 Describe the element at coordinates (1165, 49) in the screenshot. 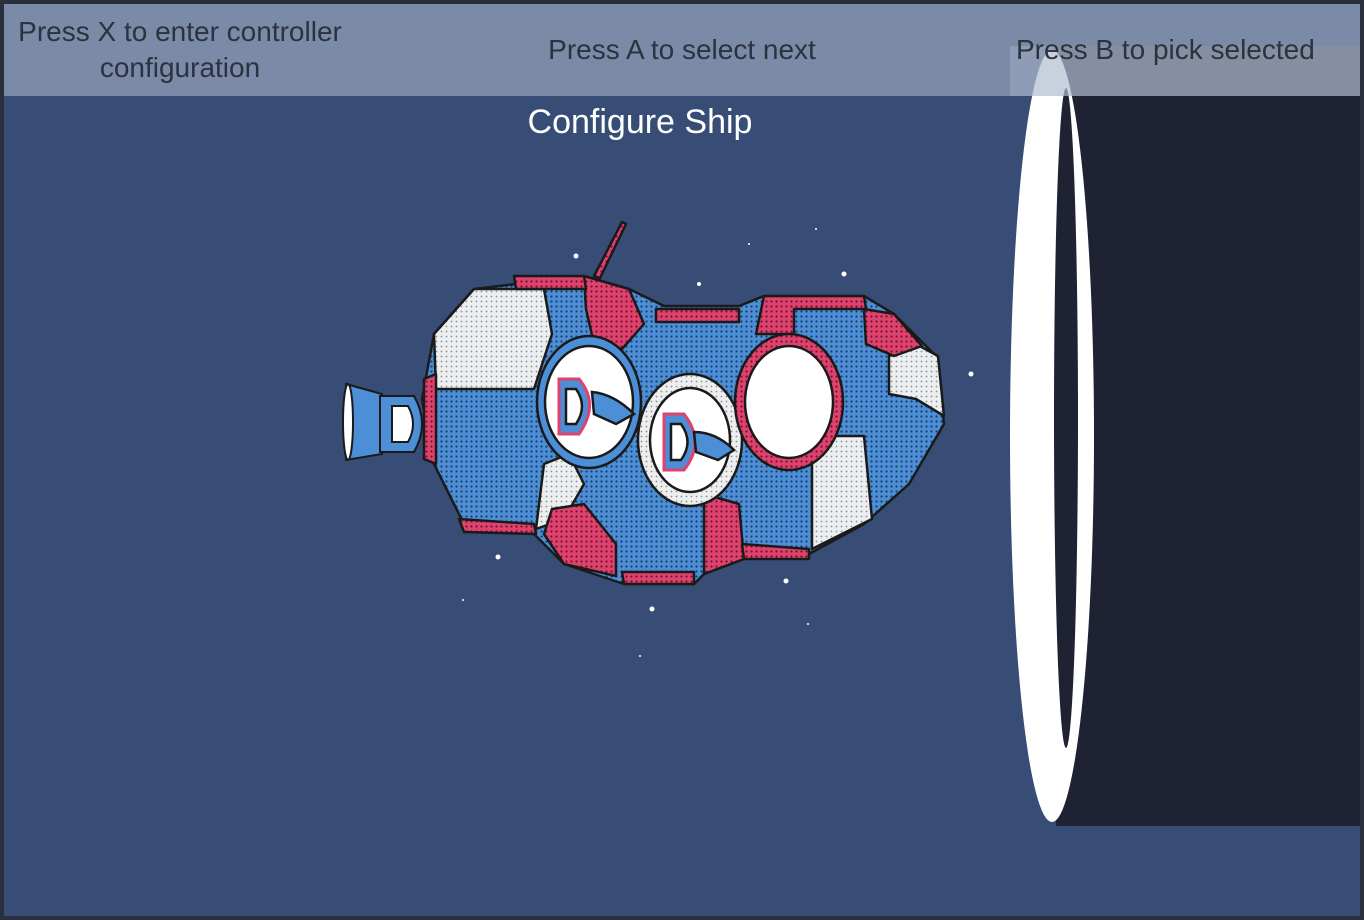

I see `pick-selected-hint: Press B to pick selected` at that location.